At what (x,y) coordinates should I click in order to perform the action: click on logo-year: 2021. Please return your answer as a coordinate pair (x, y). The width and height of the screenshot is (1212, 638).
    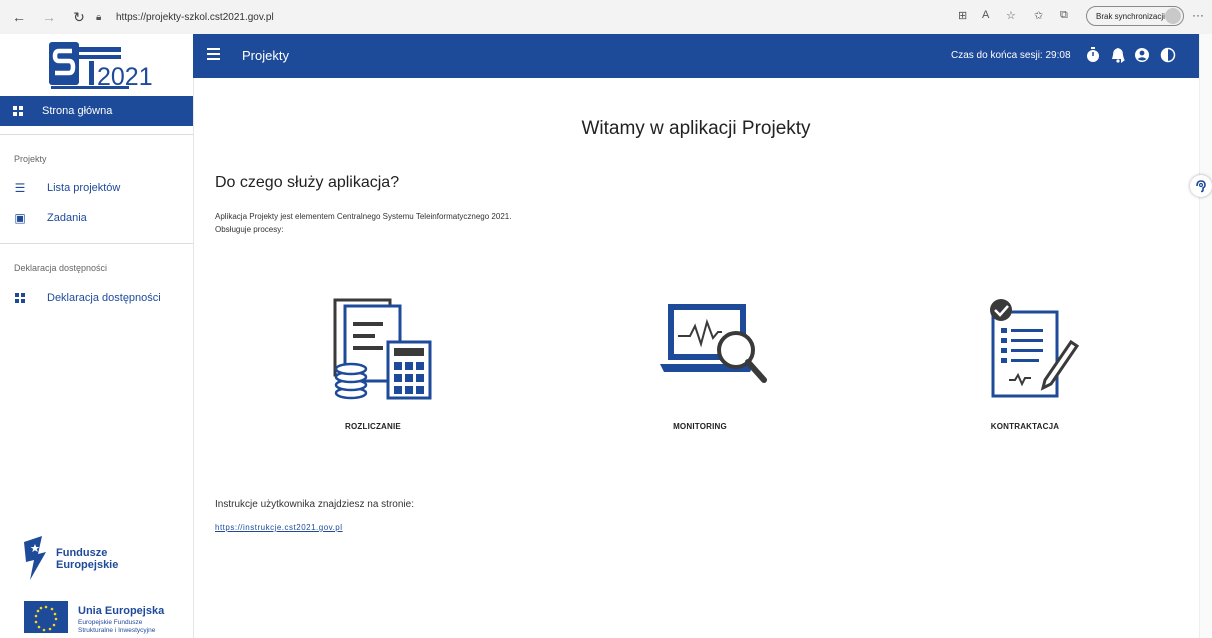
    Looking at the image, I should click on (125, 77).